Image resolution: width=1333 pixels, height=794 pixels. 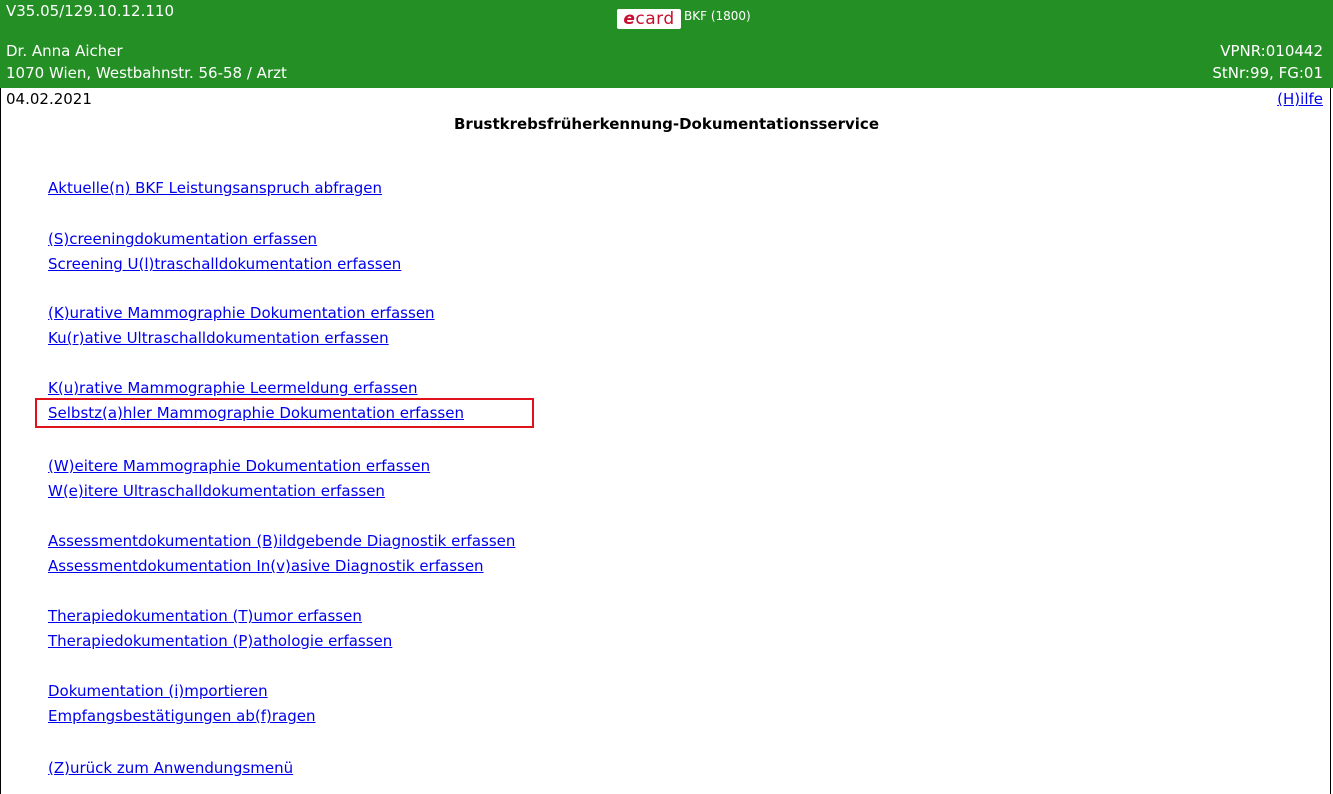 I want to click on link-screeningdokumentation: (S)creeningdokumentation erfassen, so click(x=182, y=239).